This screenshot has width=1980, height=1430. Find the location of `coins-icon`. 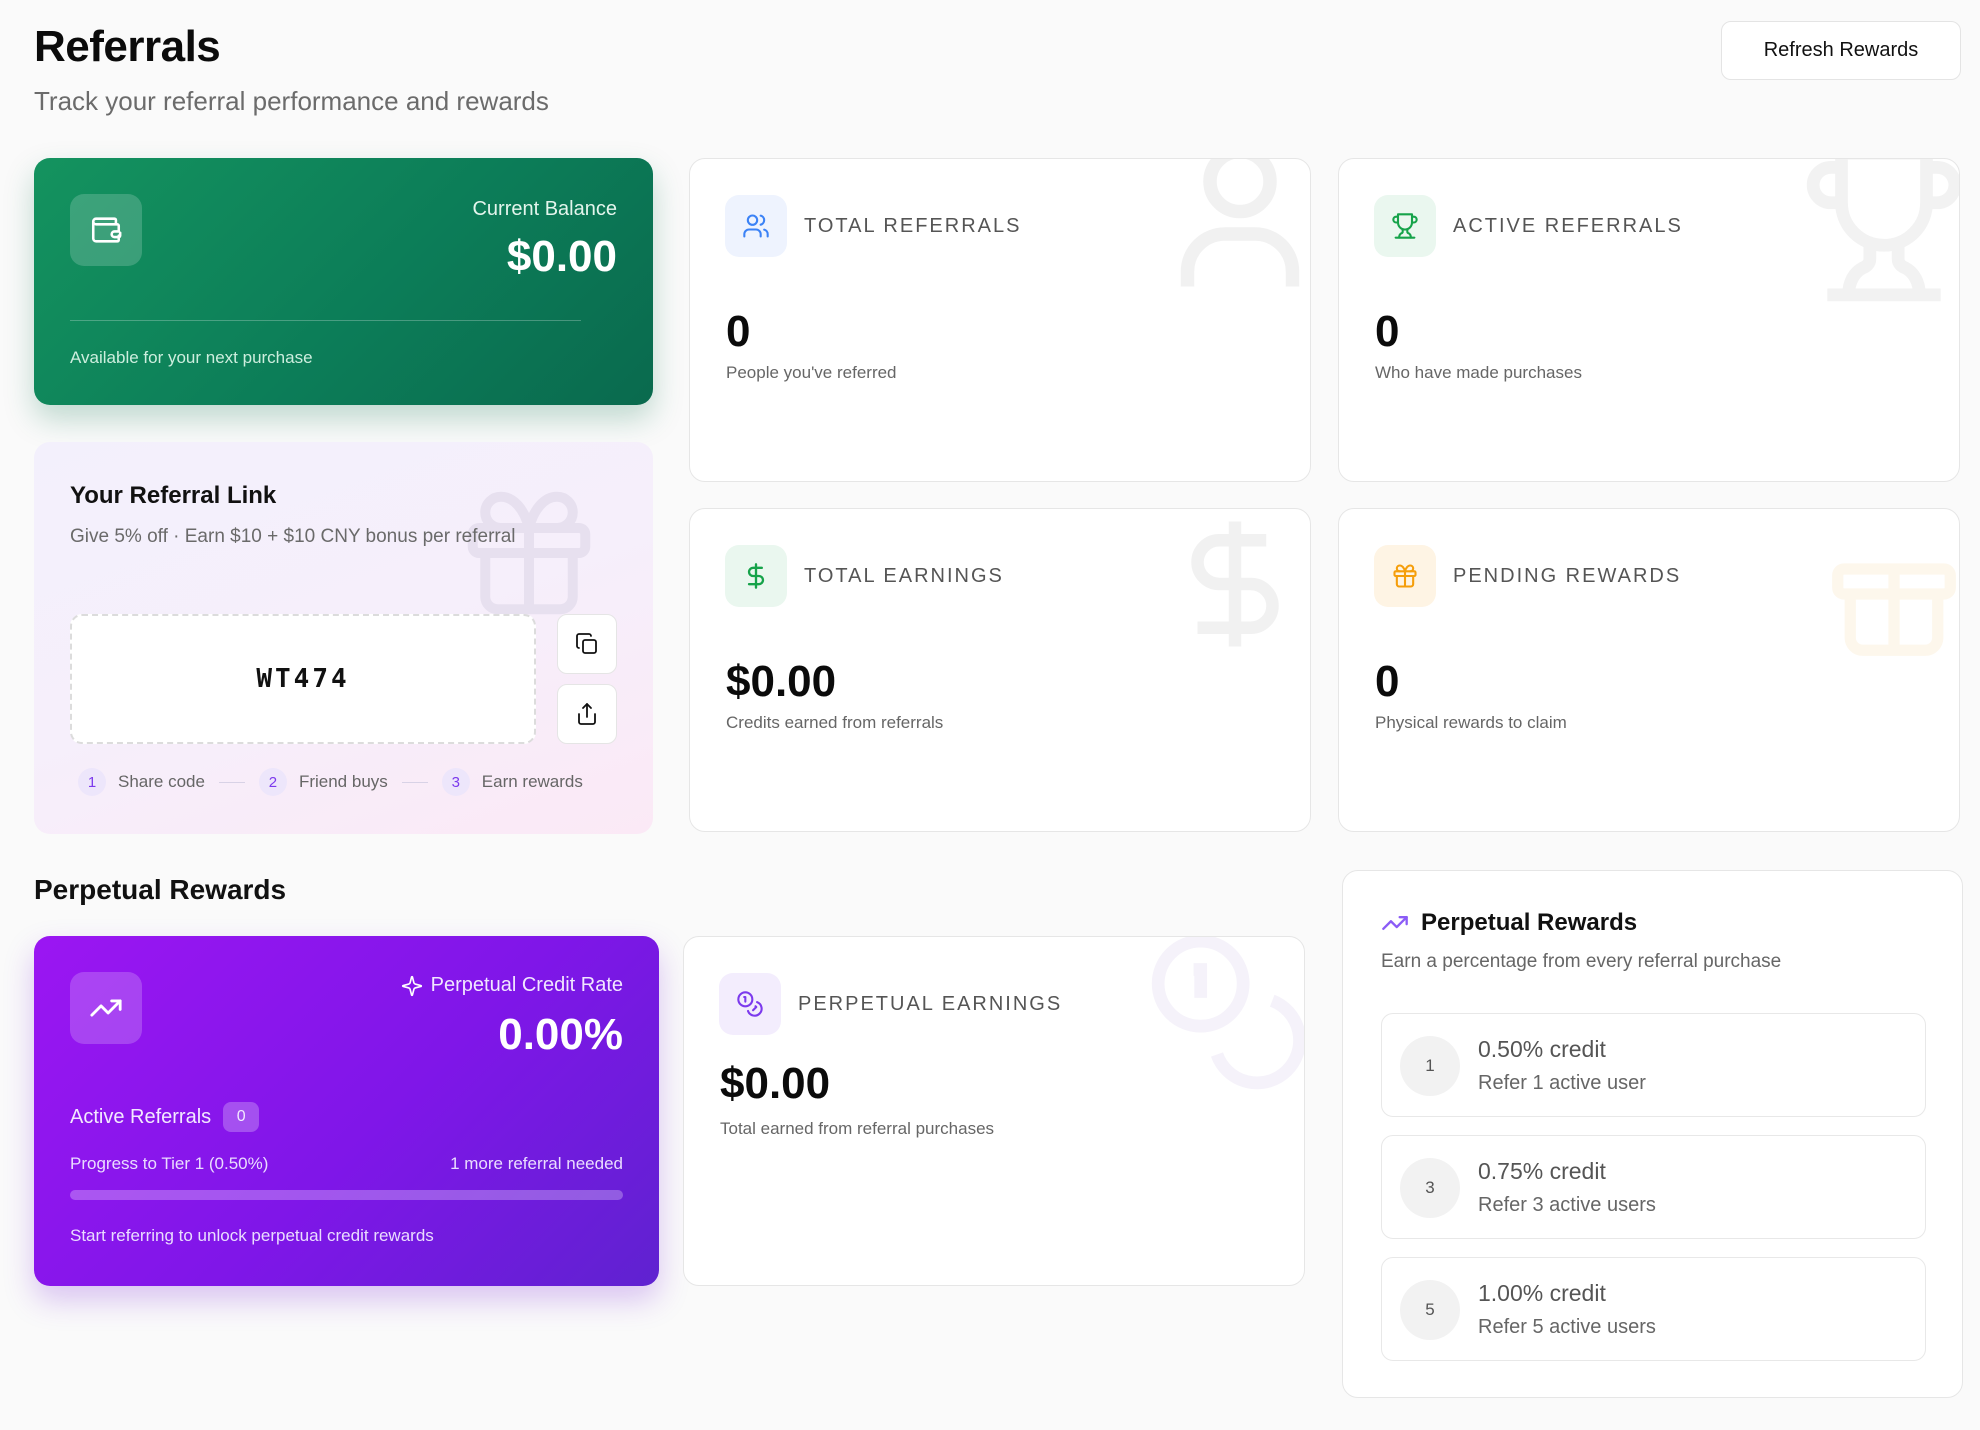

coins-icon is located at coordinates (750, 1004).